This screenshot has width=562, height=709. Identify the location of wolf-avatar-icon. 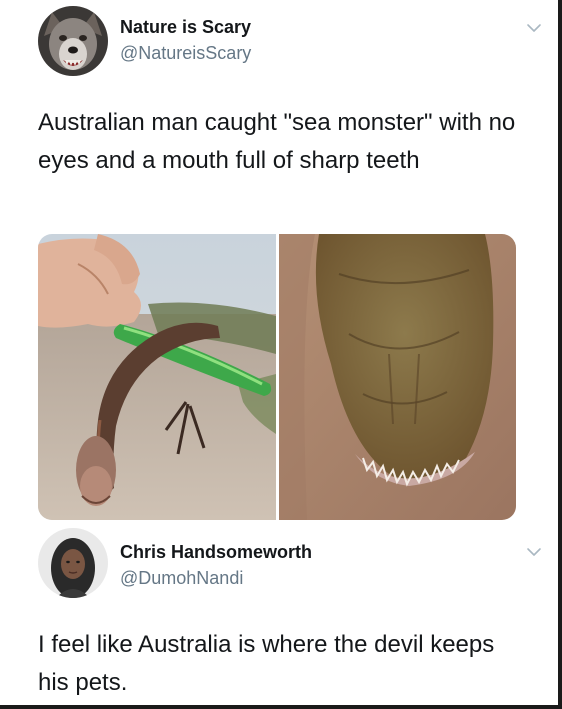
(73, 41).